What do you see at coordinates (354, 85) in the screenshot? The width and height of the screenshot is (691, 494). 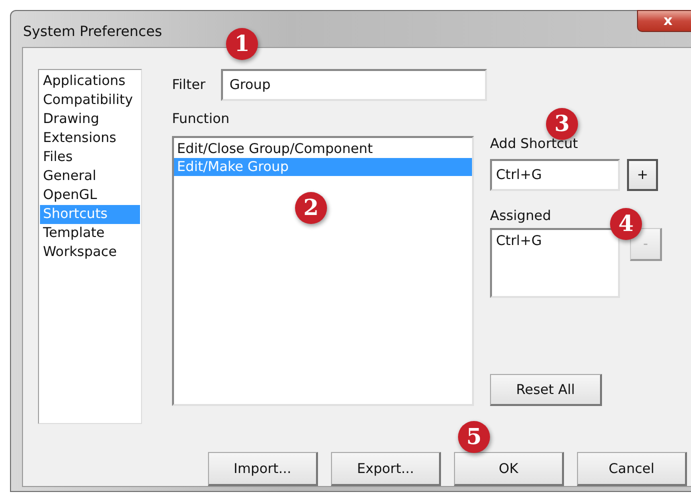 I see `filter-field: Group` at bounding box center [354, 85].